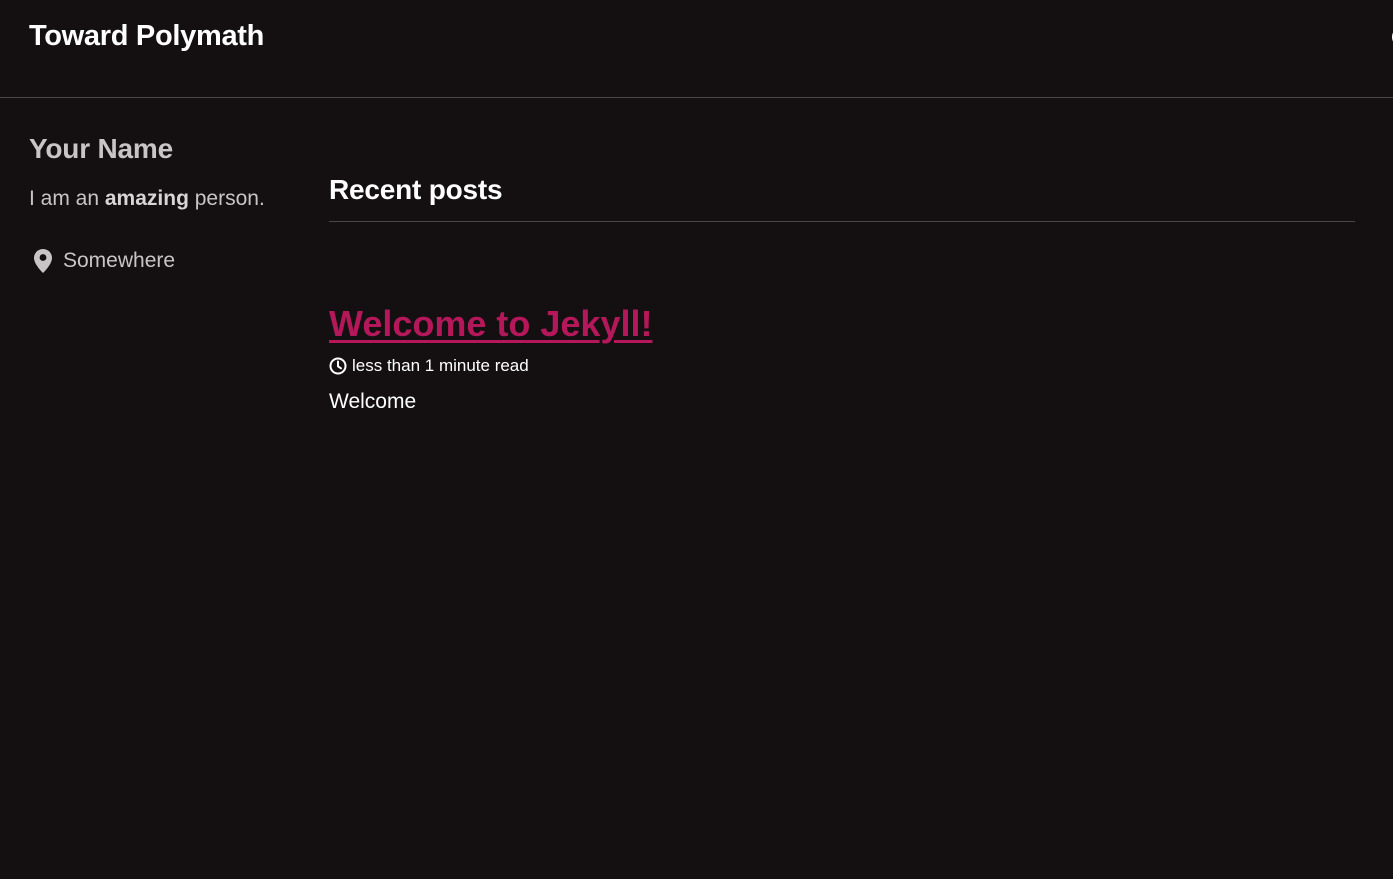  I want to click on author-bio: I am an amazing person., so click(164, 199).